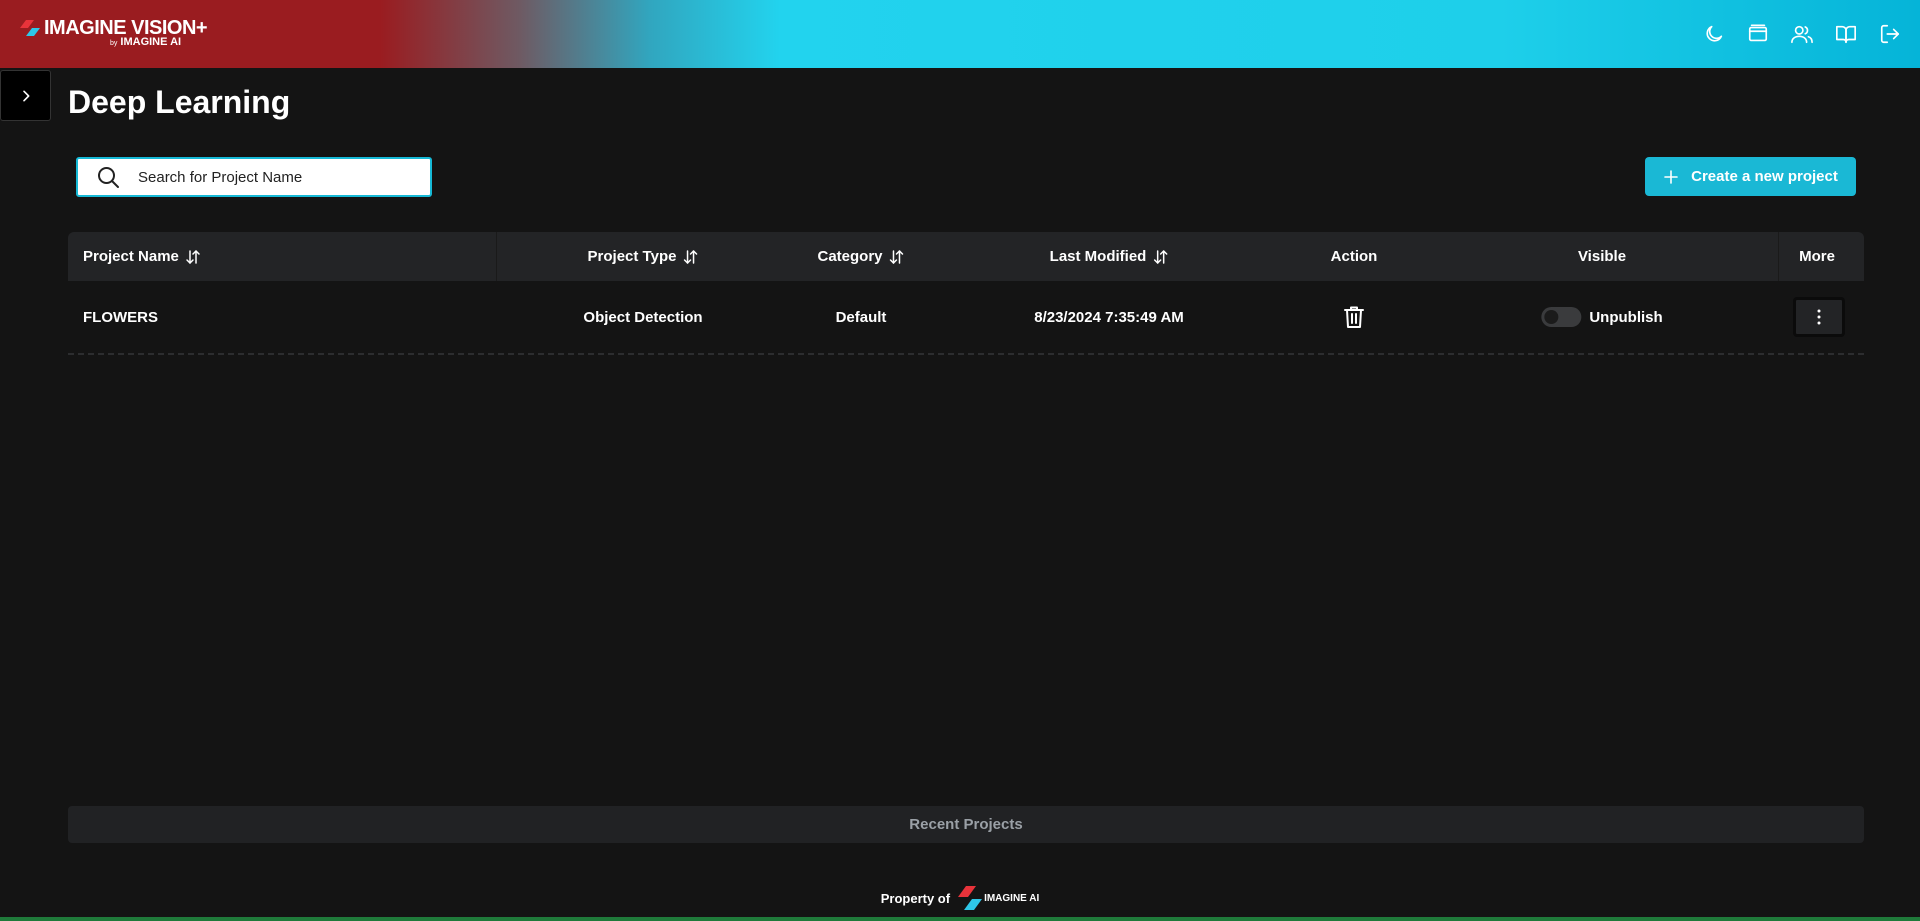  I want to click on sidebar-toggle-button, so click(25, 95).